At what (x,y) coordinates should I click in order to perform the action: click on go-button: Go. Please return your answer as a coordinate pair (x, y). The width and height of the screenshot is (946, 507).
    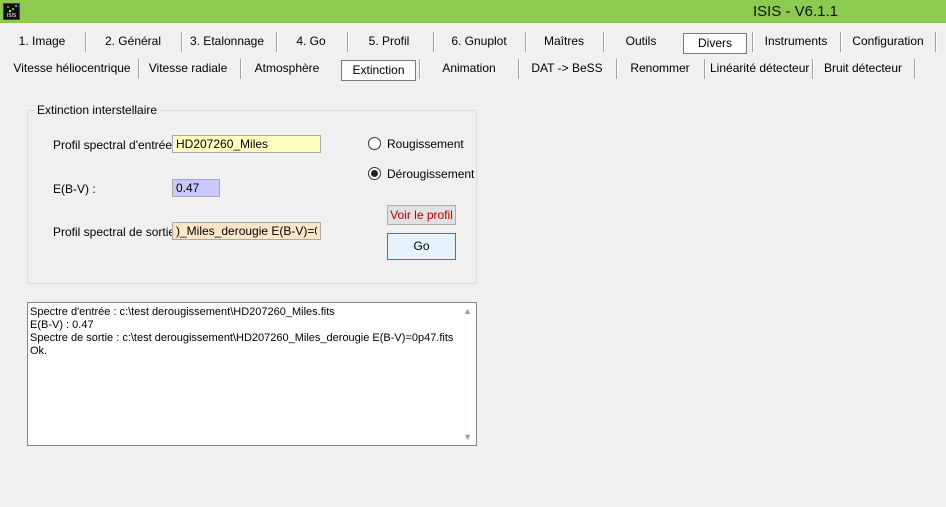
    Looking at the image, I should click on (421, 246).